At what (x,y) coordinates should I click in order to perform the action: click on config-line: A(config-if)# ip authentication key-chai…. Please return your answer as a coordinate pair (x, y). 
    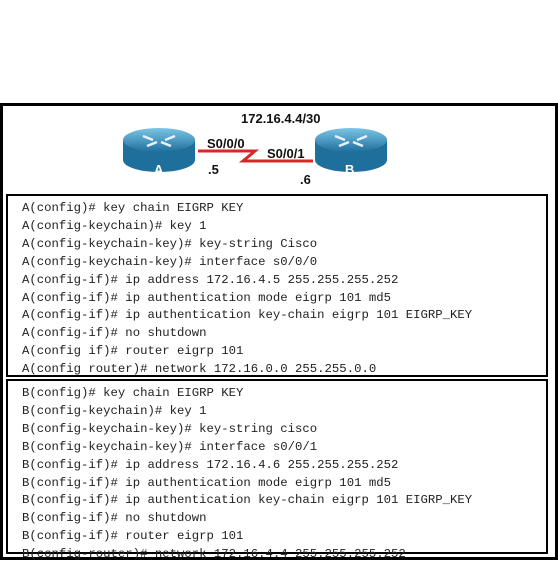
    Looking at the image, I should click on (247, 315).